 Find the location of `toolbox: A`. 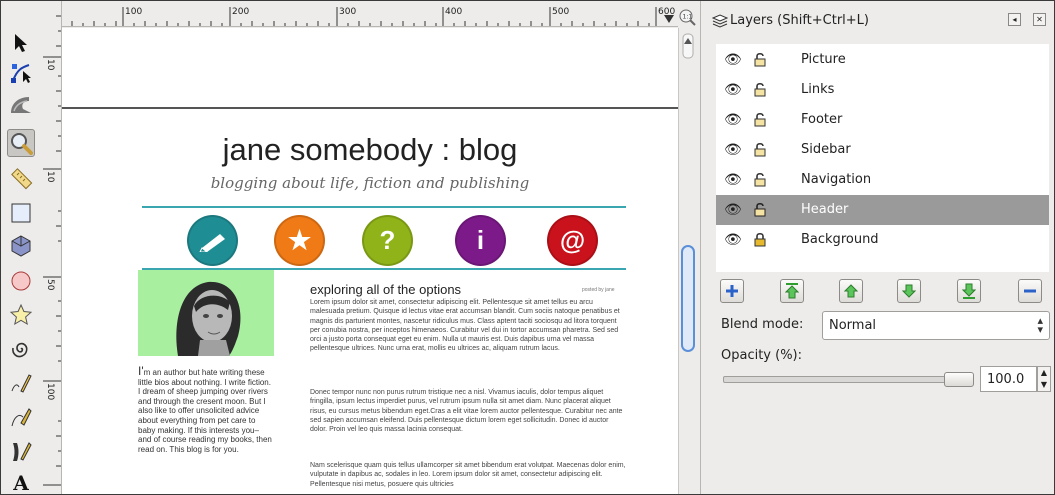

toolbox: A is located at coordinates (21, 248).